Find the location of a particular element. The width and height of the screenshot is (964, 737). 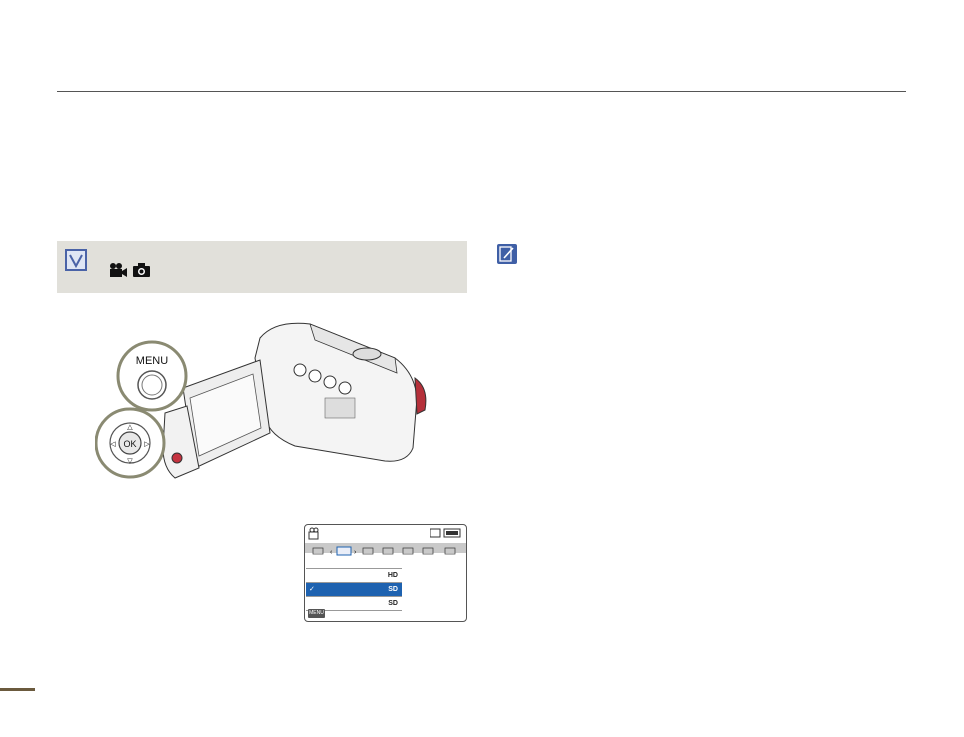

ok-label: OK is located at coordinates (129, 444).